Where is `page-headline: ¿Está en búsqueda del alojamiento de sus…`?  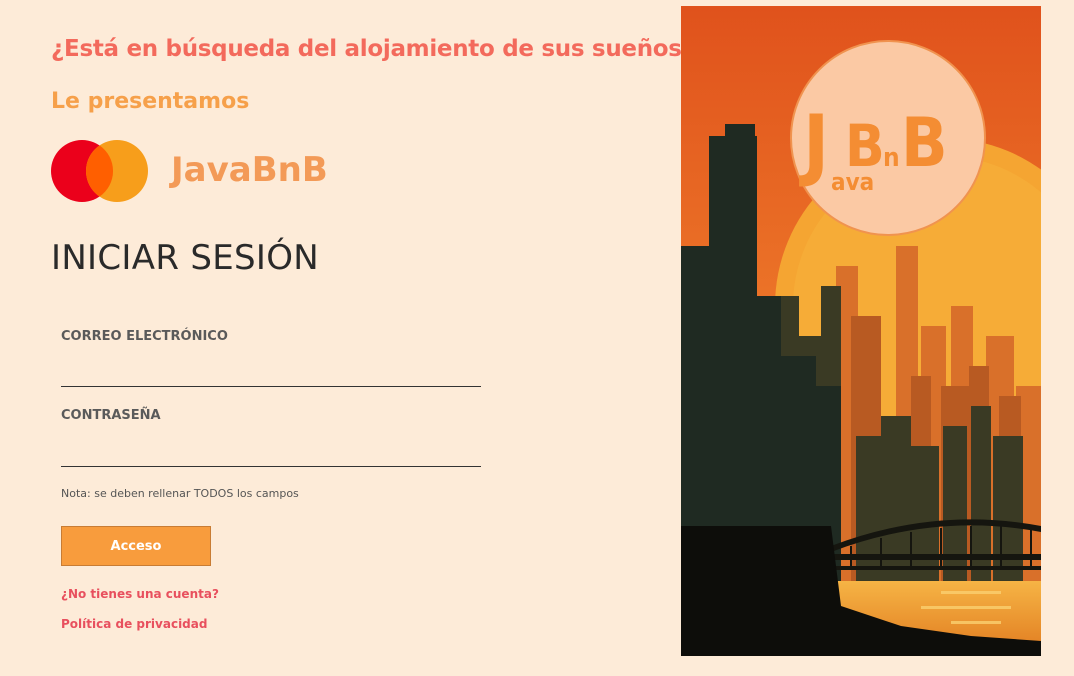
page-headline: ¿Está en búsqueda del alojamiento de sus… is located at coordinates (373, 49).